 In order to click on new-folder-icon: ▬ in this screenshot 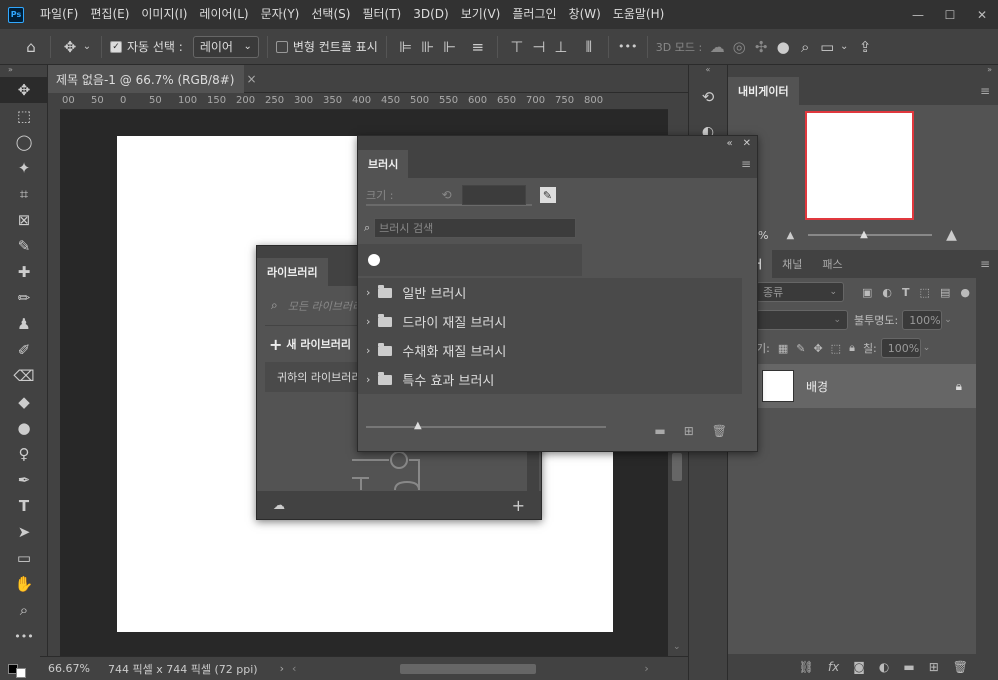, I will do `click(659, 431)`.